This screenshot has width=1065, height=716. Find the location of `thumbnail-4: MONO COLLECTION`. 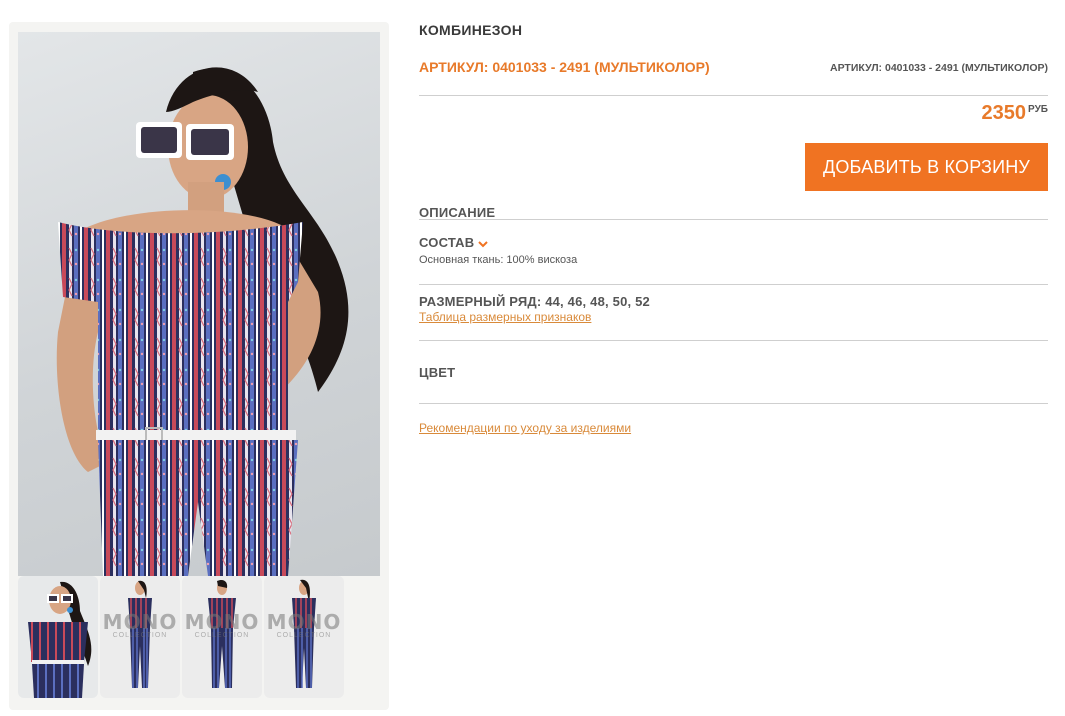

thumbnail-4: MONO COLLECTION is located at coordinates (304, 637).